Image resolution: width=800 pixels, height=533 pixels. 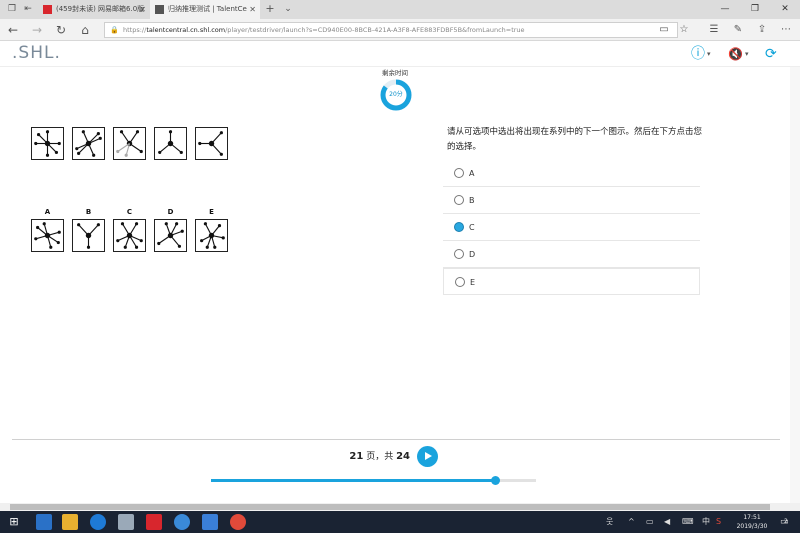 What do you see at coordinates (718, 522) in the screenshot?
I see `sogou-icon: S` at bounding box center [718, 522].